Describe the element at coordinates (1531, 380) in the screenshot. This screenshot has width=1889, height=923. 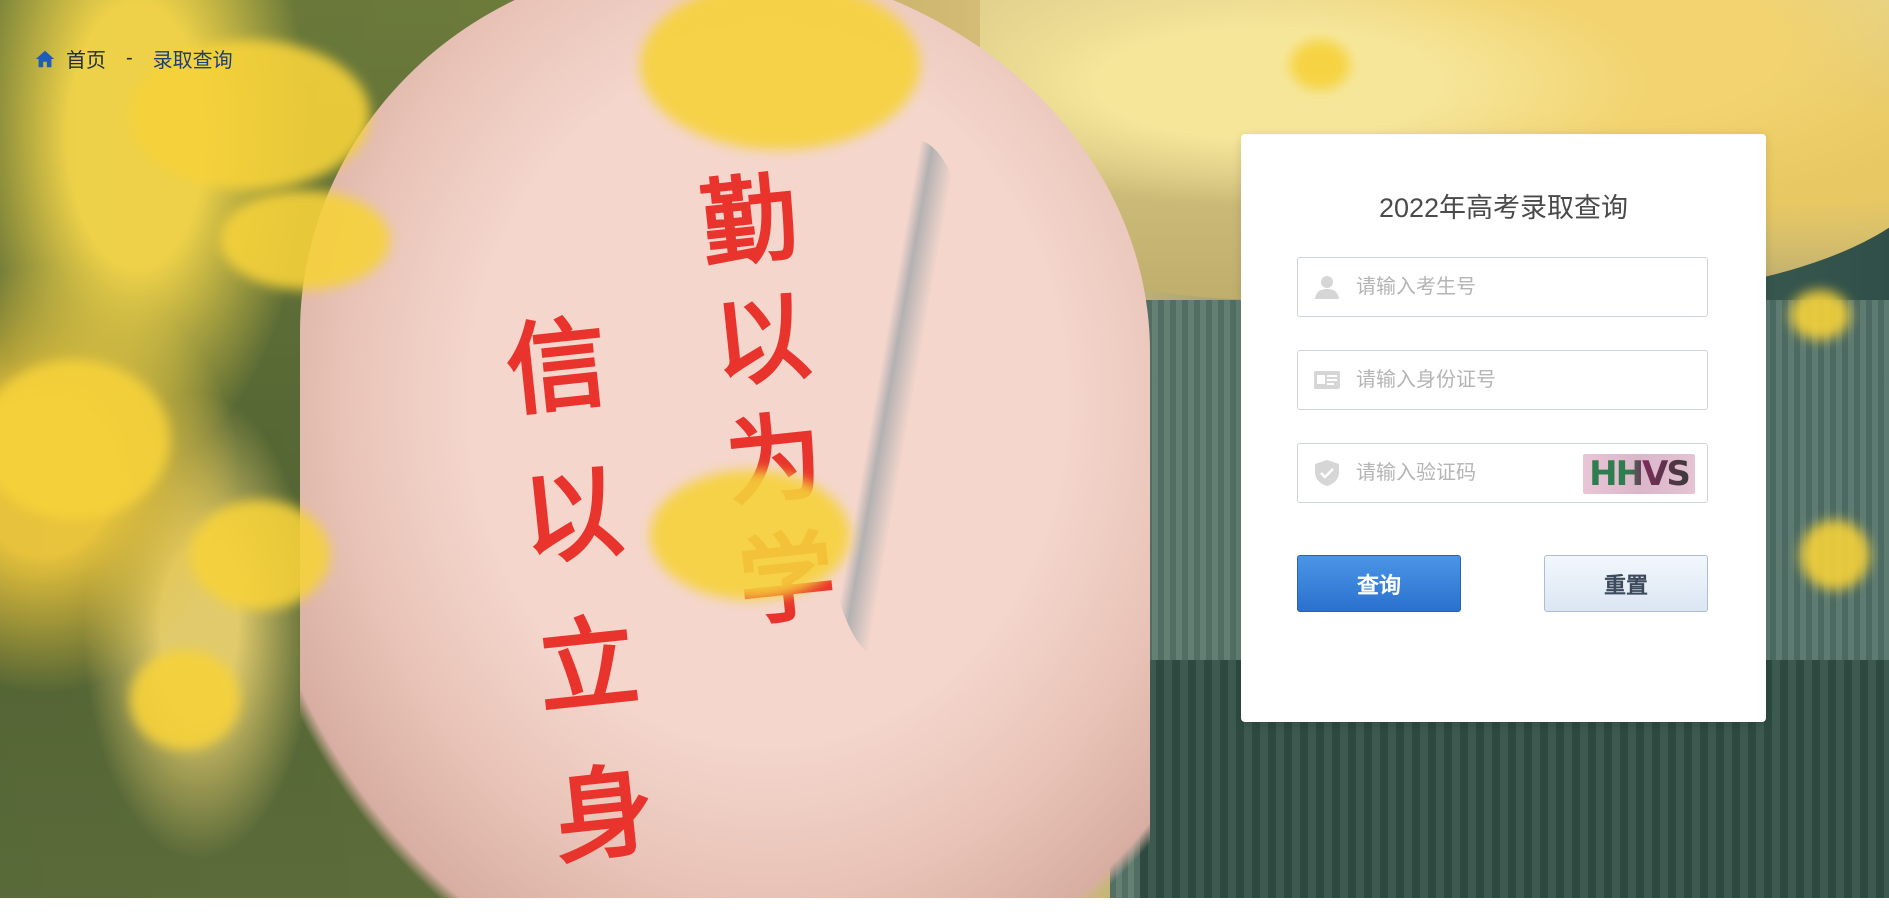
I see `id-number-input` at that location.